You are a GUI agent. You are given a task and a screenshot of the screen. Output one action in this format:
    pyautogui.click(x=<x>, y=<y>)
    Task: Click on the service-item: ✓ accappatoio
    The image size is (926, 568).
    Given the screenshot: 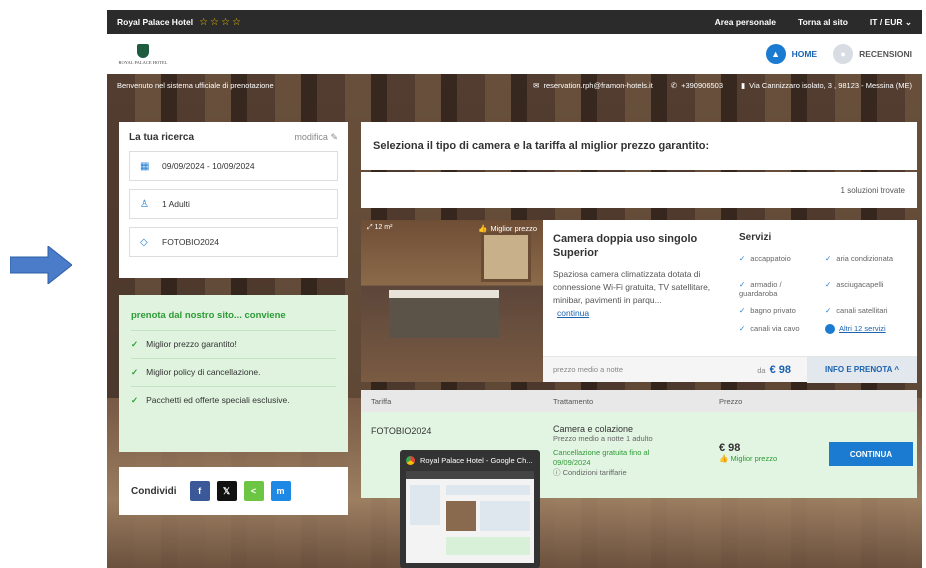 What is the action you would take?
    pyautogui.click(x=765, y=258)
    